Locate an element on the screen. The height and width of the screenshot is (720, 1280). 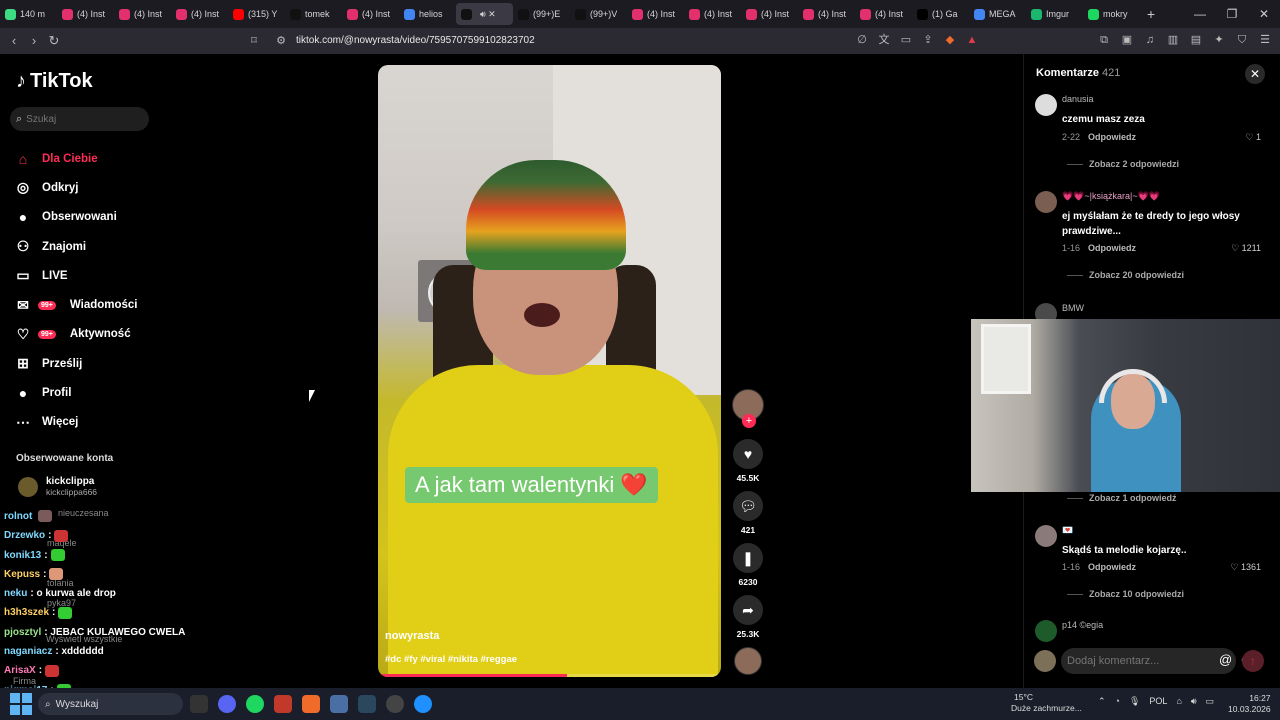
spotify-icon is located at coordinates (255, 704).